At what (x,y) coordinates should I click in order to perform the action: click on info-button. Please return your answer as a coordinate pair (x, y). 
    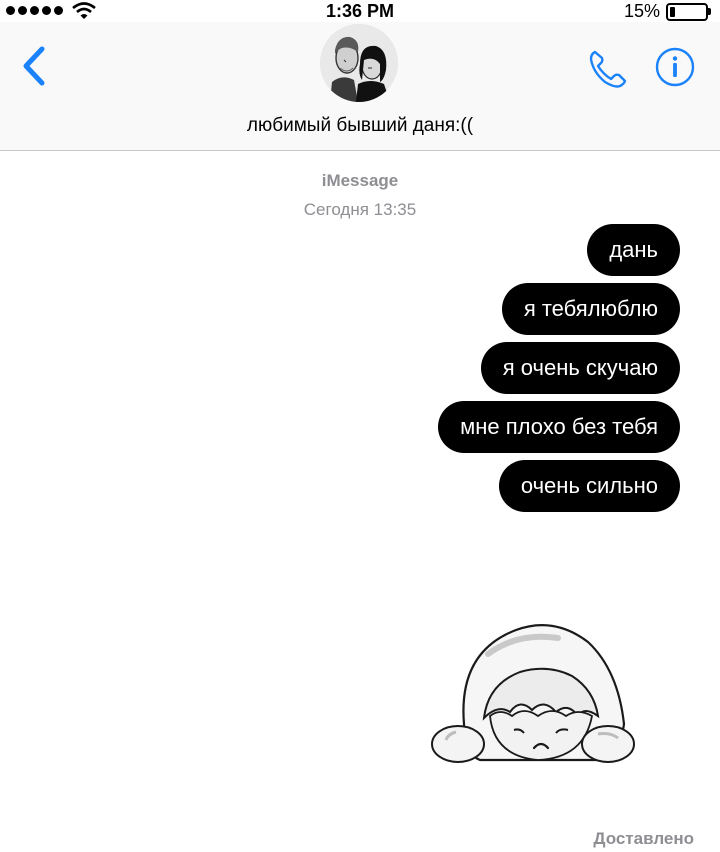
    Looking at the image, I should click on (675, 67).